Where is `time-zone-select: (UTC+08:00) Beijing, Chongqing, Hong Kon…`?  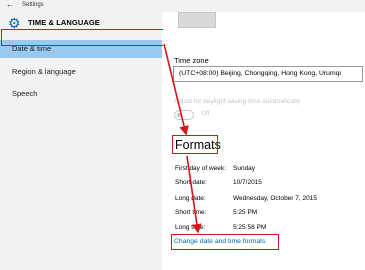
time-zone-select: (UTC+08:00) Beijing, Chongqing, Hong Kon… is located at coordinates (268, 74).